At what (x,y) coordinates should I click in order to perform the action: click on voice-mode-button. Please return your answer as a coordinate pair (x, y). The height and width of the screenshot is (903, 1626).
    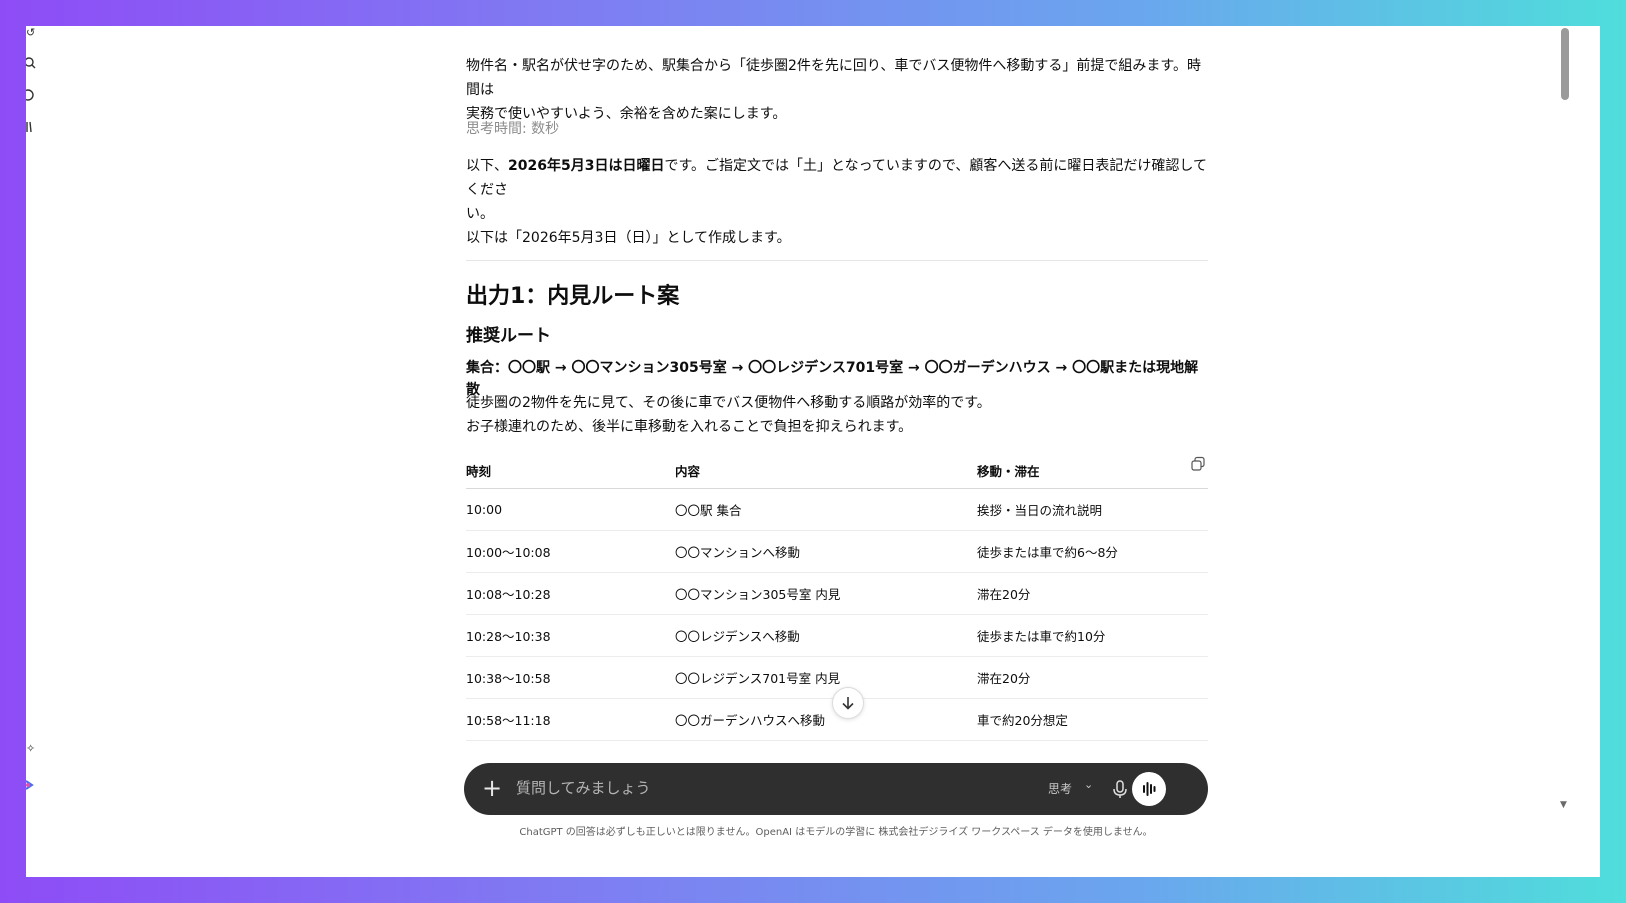
    Looking at the image, I should click on (1149, 789).